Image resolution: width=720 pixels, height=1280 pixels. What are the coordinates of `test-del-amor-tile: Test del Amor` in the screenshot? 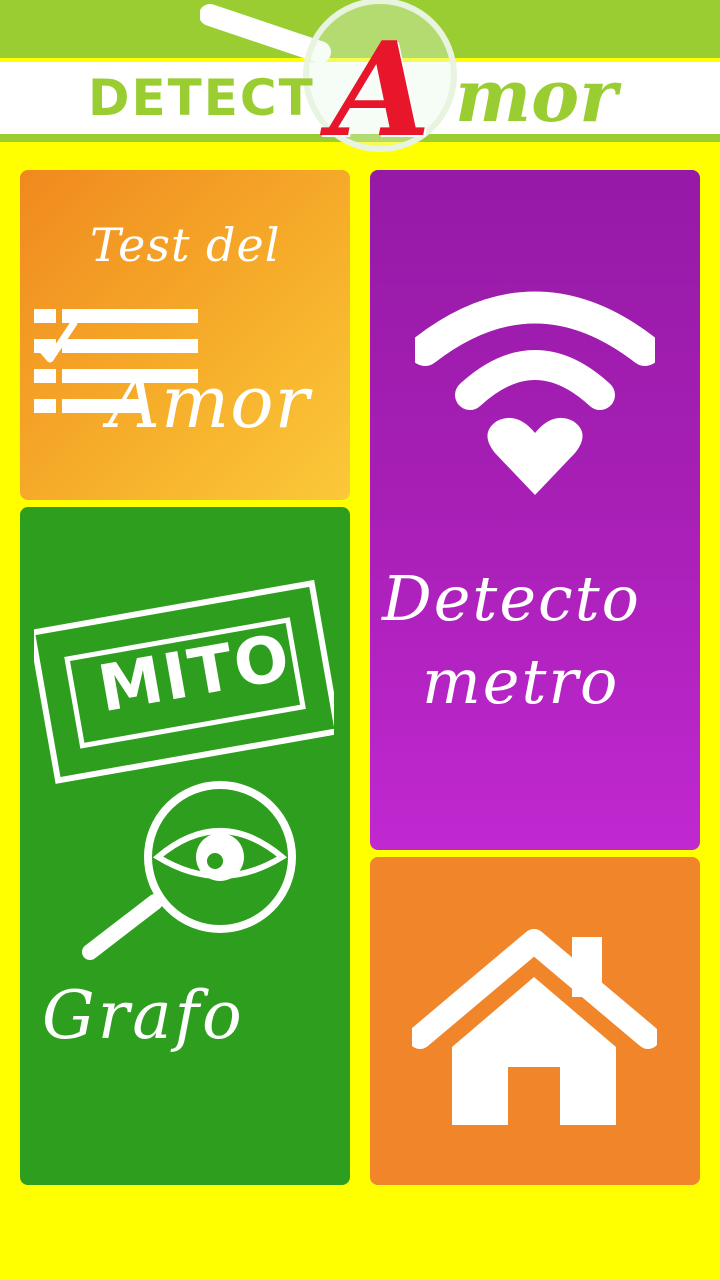 It's located at (185, 335).